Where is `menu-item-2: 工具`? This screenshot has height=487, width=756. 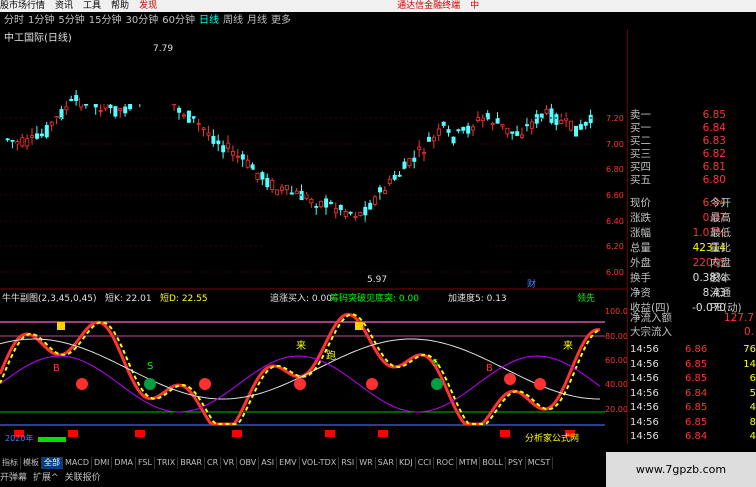
menu-item-2: 工具 is located at coordinates (92, 6).